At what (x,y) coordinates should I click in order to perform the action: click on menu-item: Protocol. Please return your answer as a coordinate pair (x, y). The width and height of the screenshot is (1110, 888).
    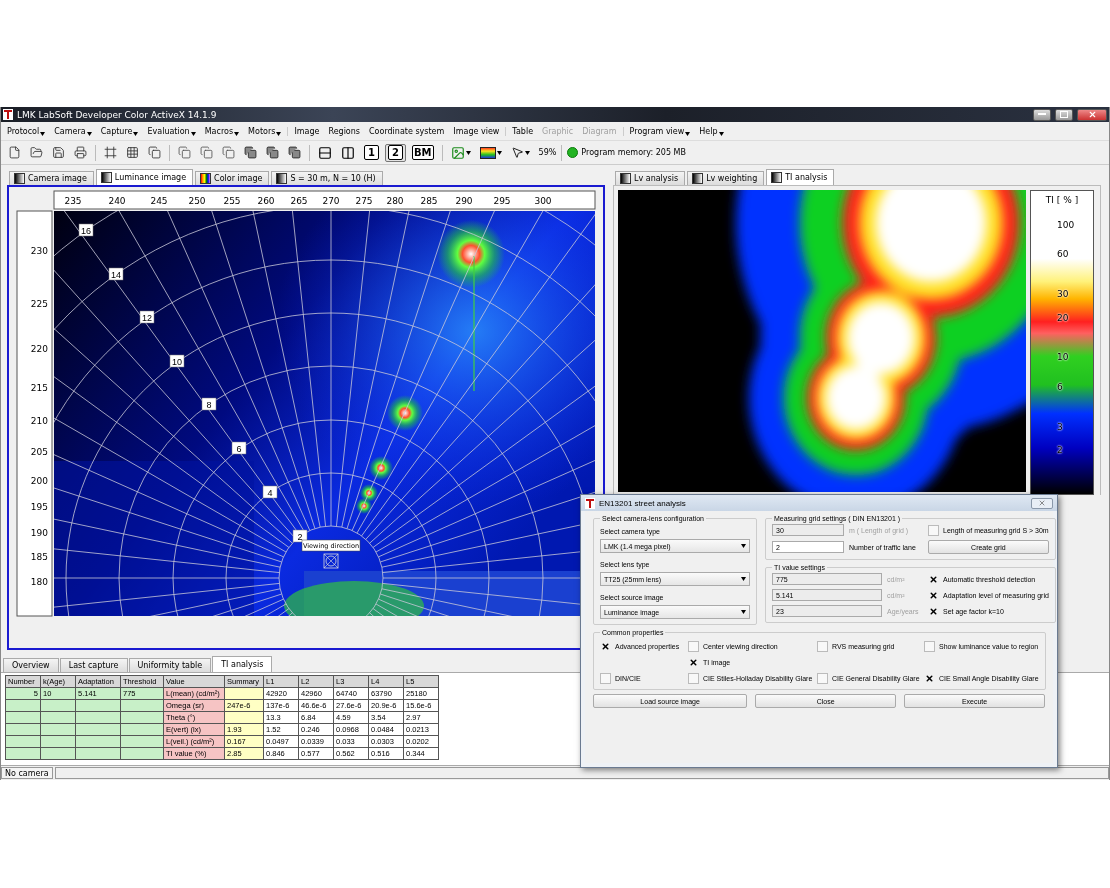
    Looking at the image, I should click on (26, 131).